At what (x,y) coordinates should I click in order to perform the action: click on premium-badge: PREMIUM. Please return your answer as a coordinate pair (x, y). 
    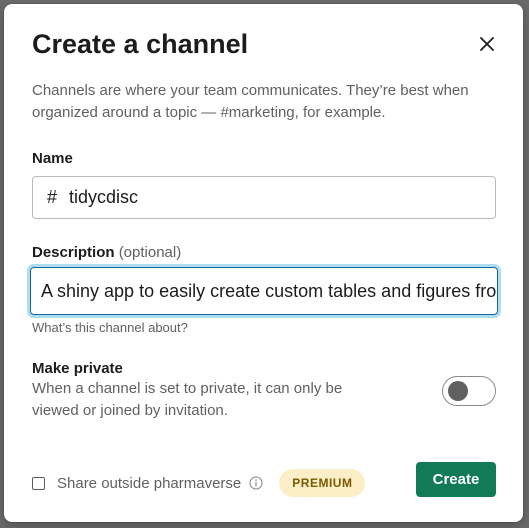
    Looking at the image, I should click on (322, 483).